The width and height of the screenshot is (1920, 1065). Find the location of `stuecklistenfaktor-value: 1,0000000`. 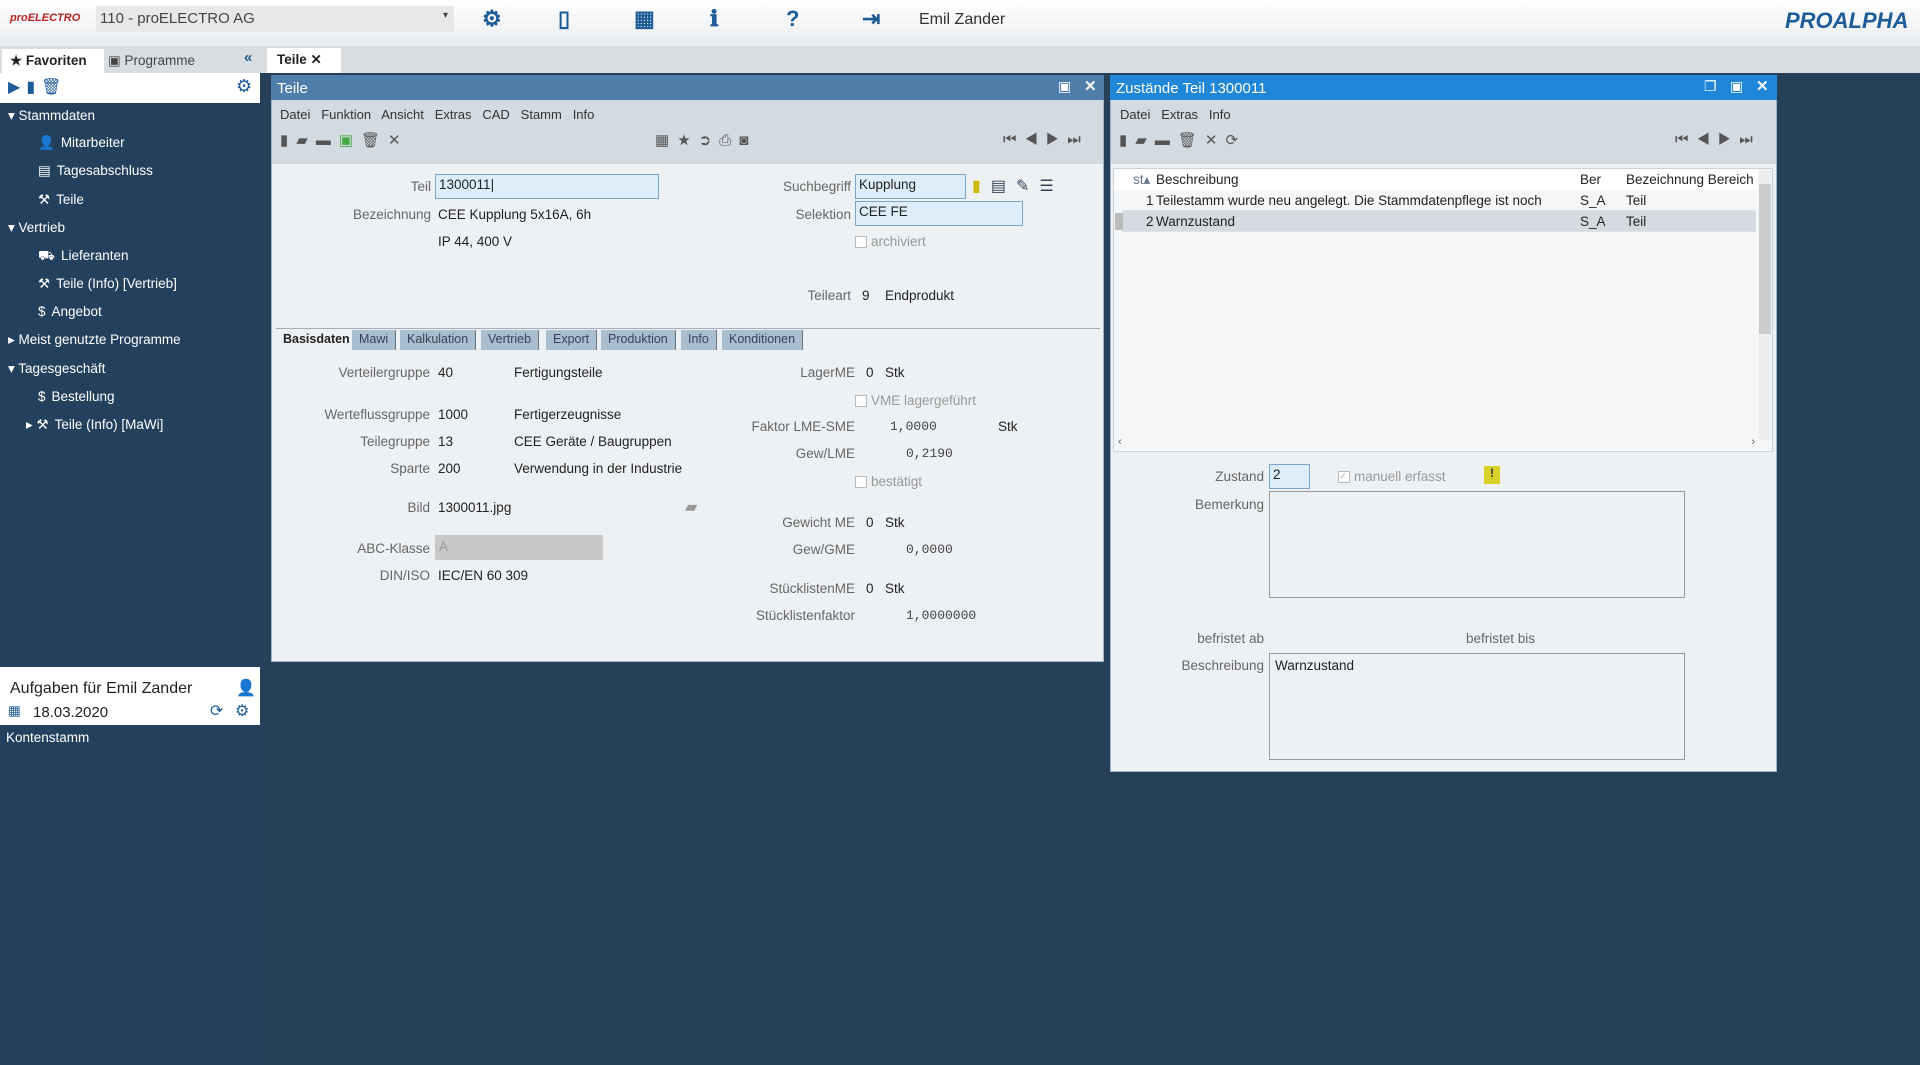

stuecklistenfaktor-value: 1,0000000 is located at coordinates (941, 615).